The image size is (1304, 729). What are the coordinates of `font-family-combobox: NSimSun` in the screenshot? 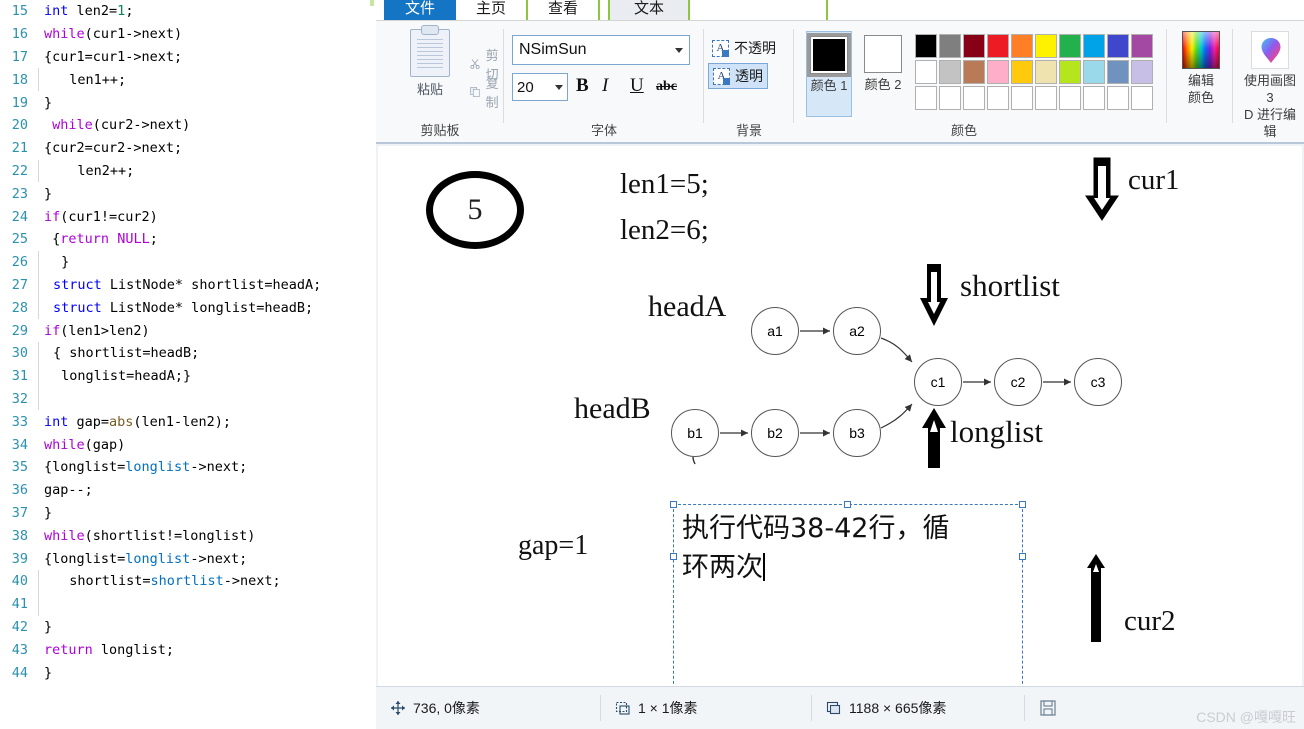 It's located at (601, 50).